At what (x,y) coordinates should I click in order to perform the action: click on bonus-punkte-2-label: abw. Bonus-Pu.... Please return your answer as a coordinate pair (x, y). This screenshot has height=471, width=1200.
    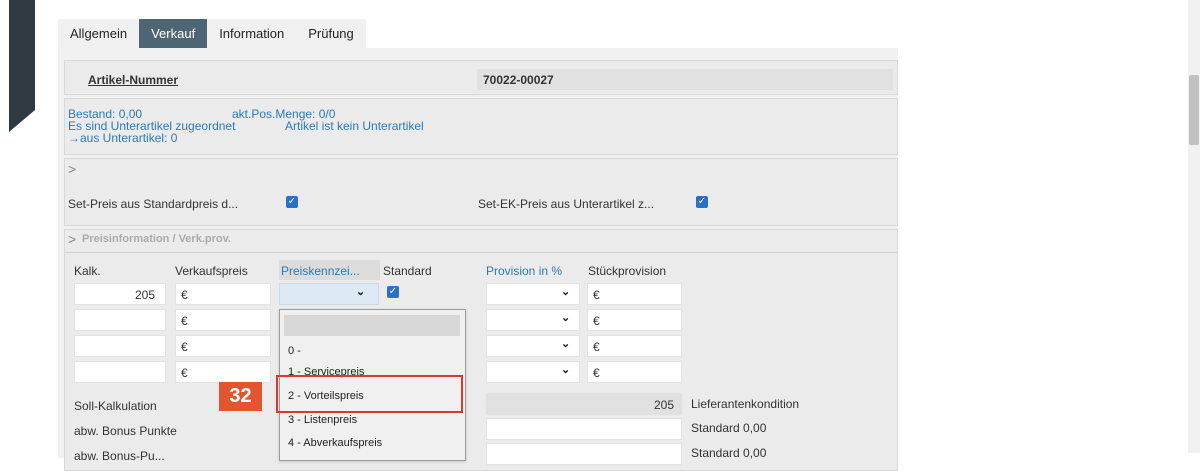
    Looking at the image, I should click on (119, 456).